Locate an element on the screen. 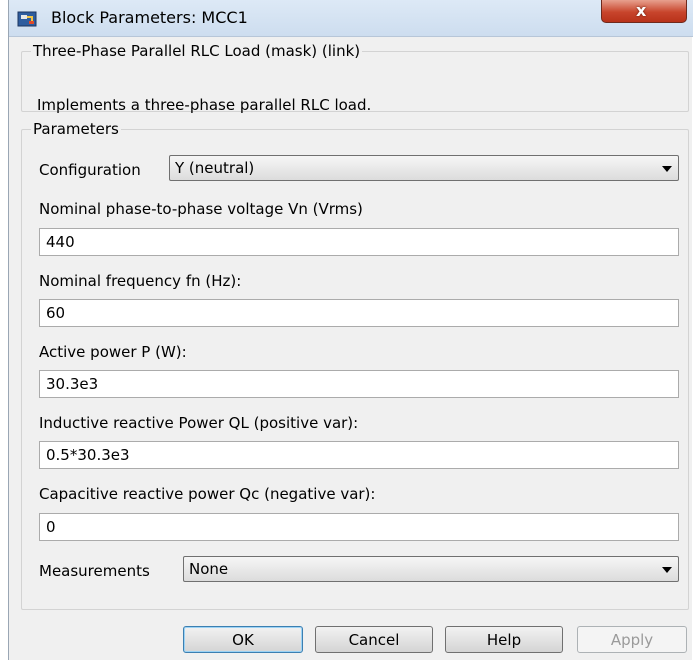 Image resolution: width=696 pixels, height=660 pixels. simulink-block-icon is located at coordinates (27, 19).